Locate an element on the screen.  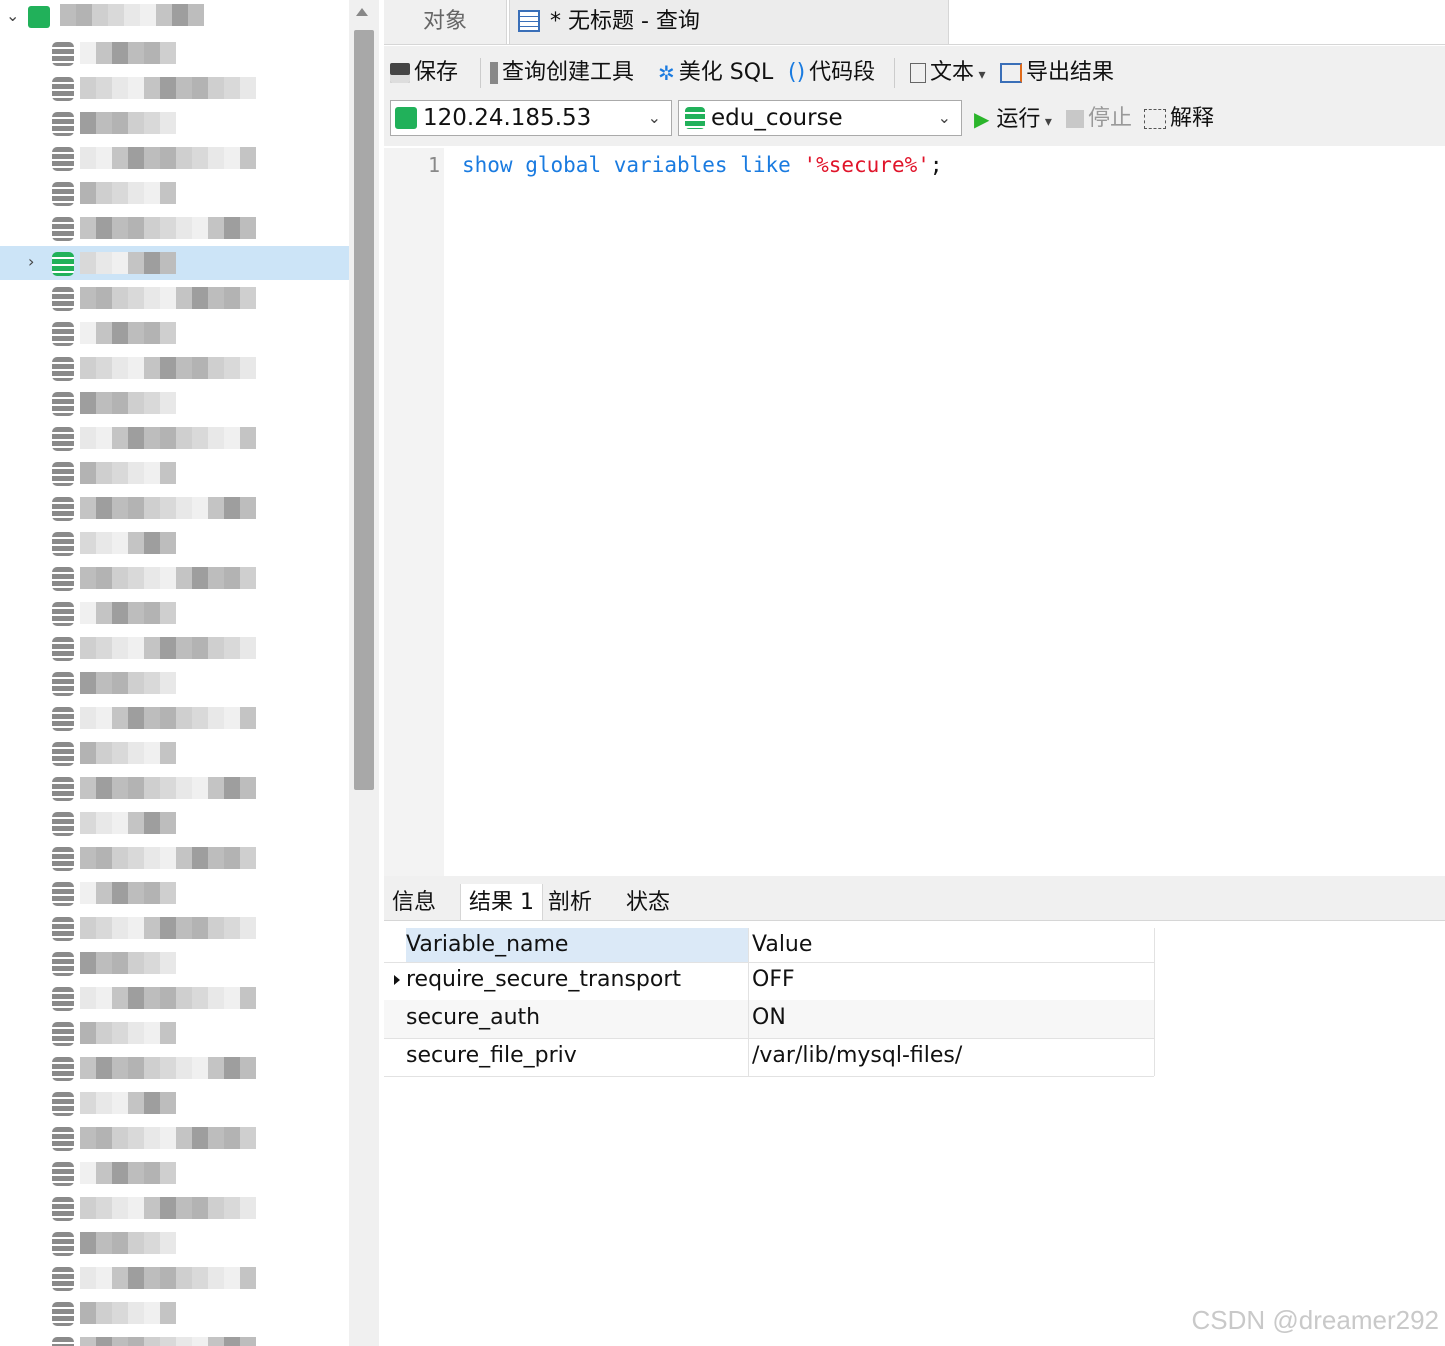
redacted-connection-name is located at coordinates (132, 15).